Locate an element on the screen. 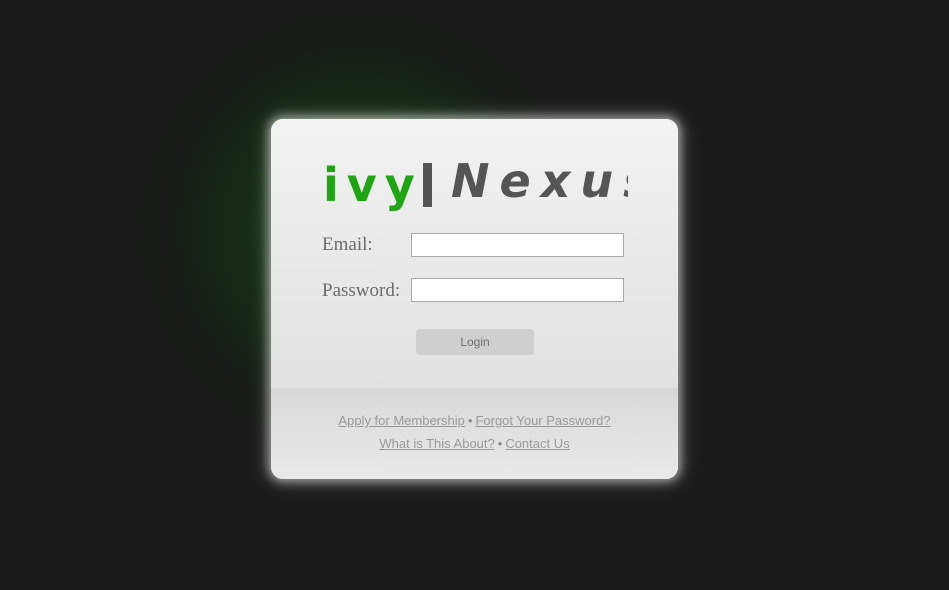 Image resolution: width=949 pixels, height=590 pixels. apply-membership-link: Apply for Membership is located at coordinates (401, 420).